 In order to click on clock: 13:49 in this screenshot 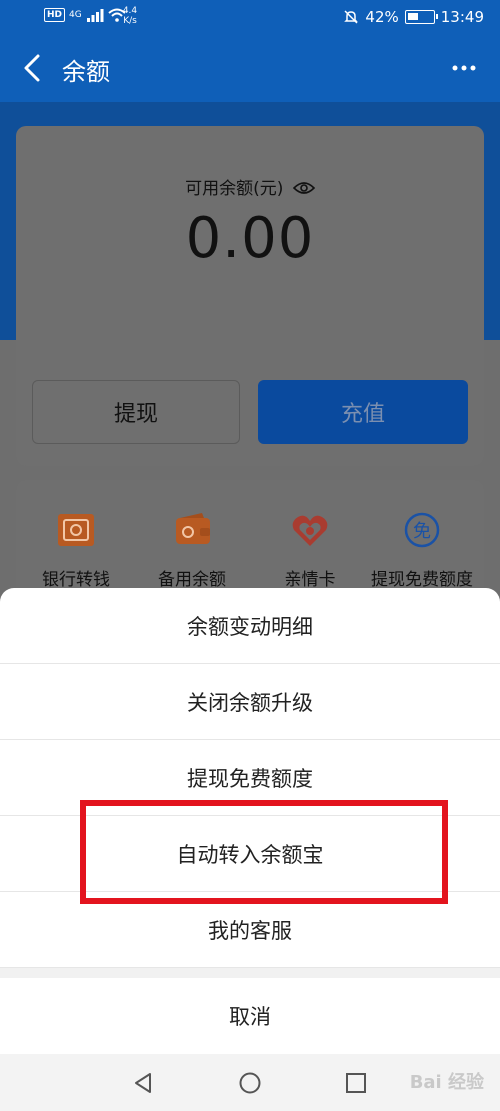, I will do `click(462, 17)`.